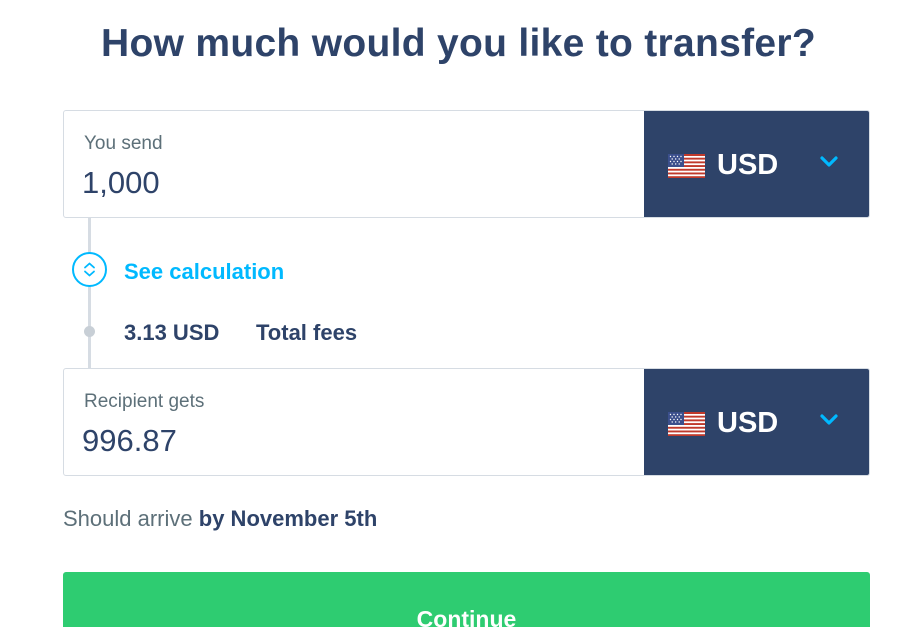  What do you see at coordinates (748, 165) in the screenshot?
I see `send-currency-code: USD` at bounding box center [748, 165].